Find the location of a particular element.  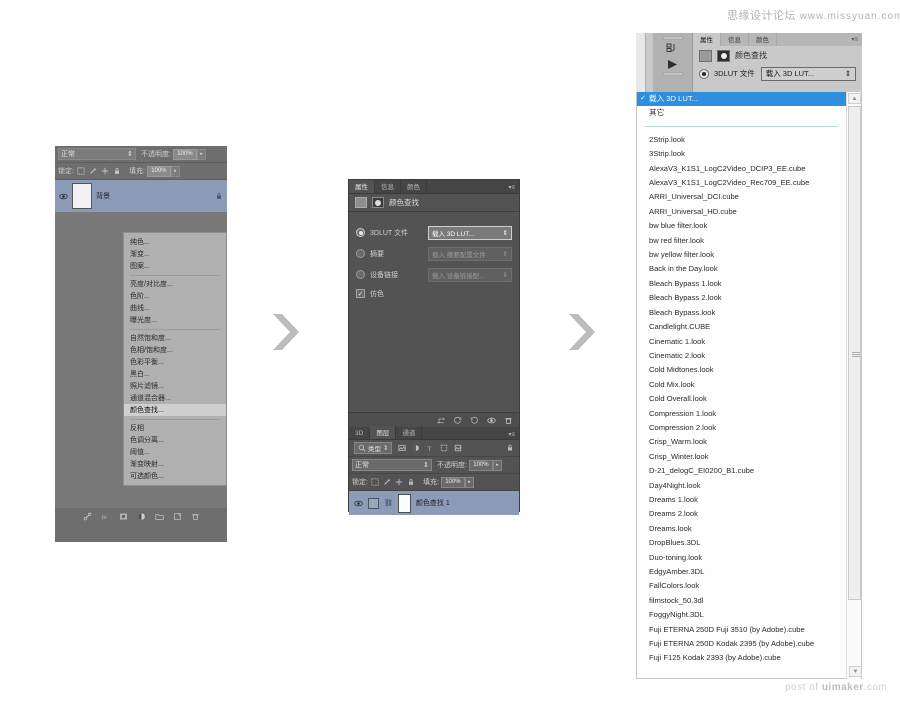

lut-option: FallColors.look is located at coordinates (741, 586).